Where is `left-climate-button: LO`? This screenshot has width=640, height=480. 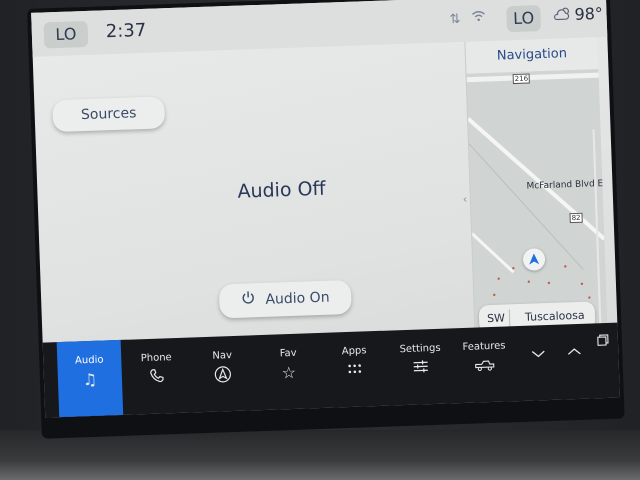
left-climate-button: LO is located at coordinates (66, 34).